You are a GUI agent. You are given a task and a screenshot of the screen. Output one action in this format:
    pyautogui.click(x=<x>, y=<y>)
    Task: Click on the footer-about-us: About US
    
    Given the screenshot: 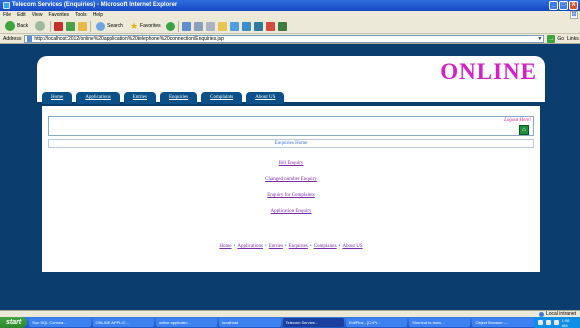 What is the action you would take?
    pyautogui.click(x=352, y=246)
    